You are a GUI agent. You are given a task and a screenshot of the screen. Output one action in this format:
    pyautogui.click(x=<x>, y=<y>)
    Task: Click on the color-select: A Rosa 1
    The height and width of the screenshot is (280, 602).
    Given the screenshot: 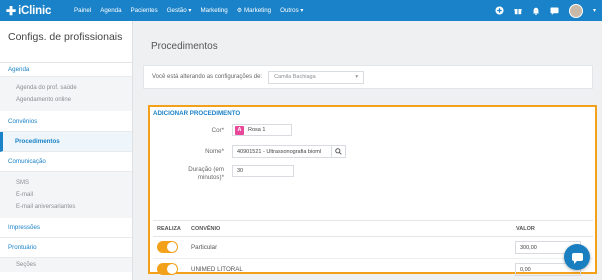 What is the action you would take?
    pyautogui.click(x=262, y=130)
    